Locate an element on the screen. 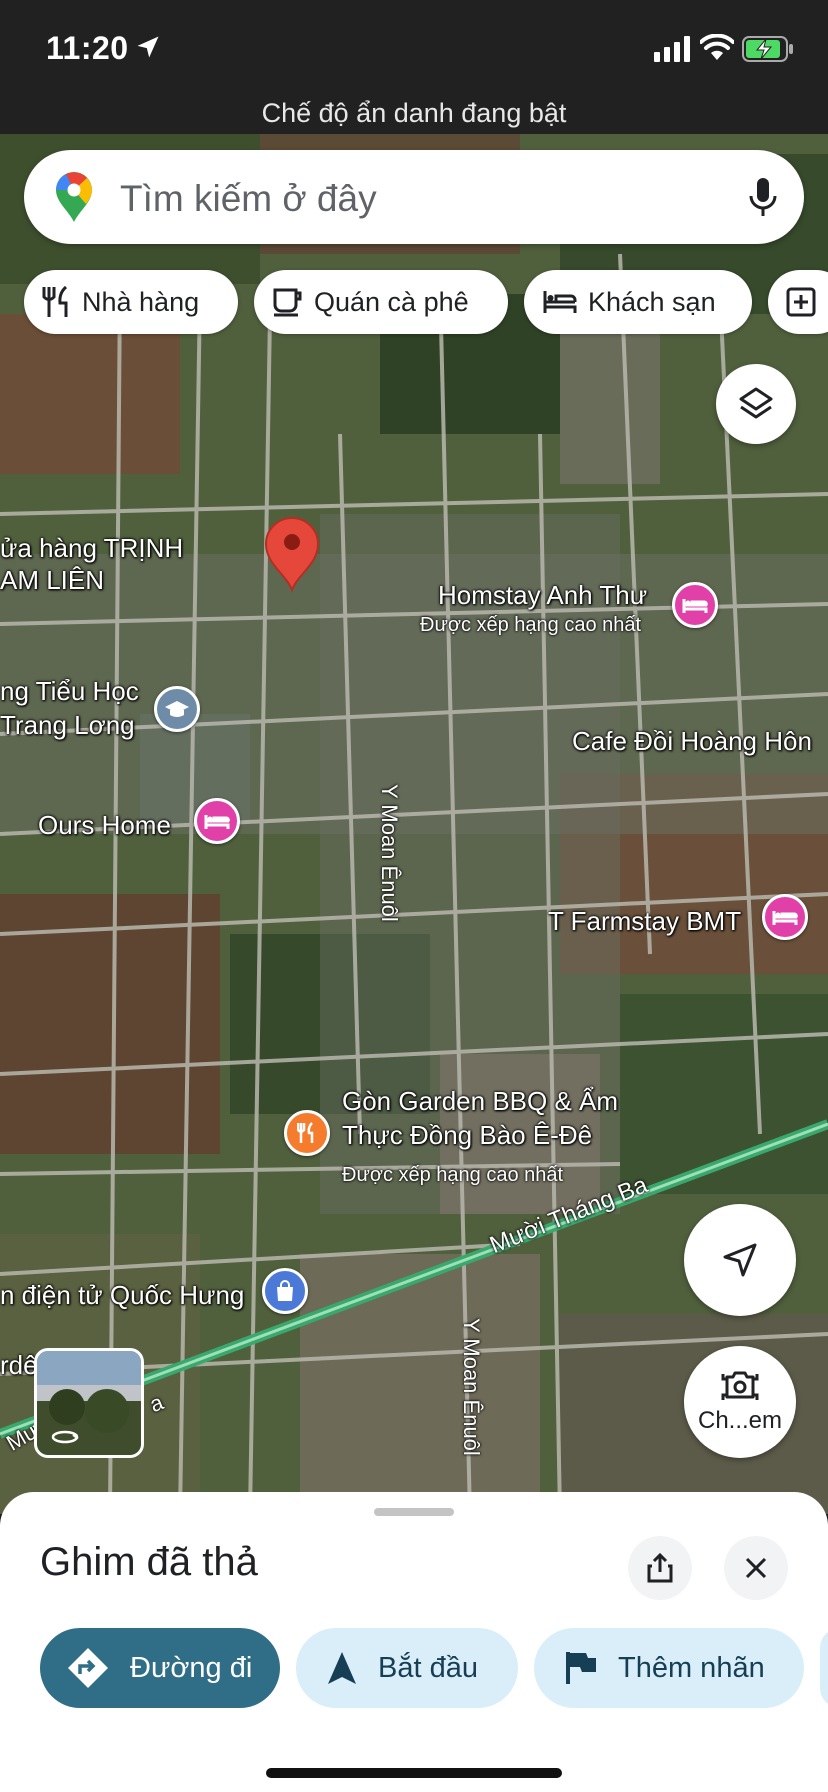 The width and height of the screenshot is (828, 1792). close-button is located at coordinates (756, 1568).